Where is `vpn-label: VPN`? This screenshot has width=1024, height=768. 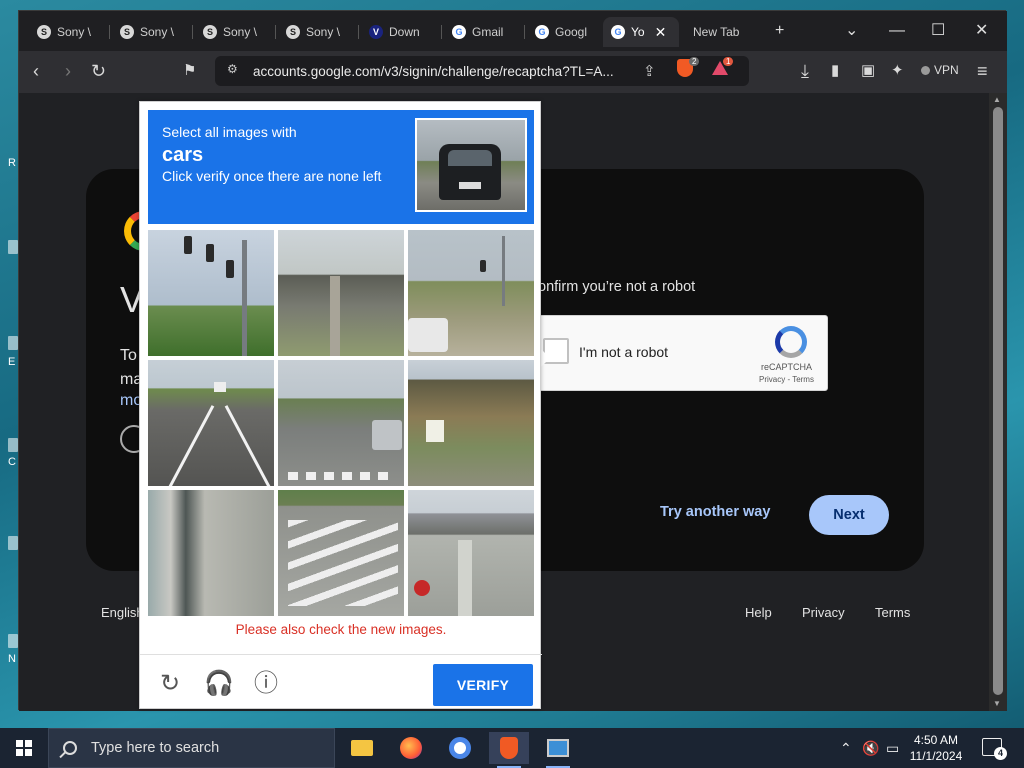
vpn-label: VPN is located at coordinates (946, 70).